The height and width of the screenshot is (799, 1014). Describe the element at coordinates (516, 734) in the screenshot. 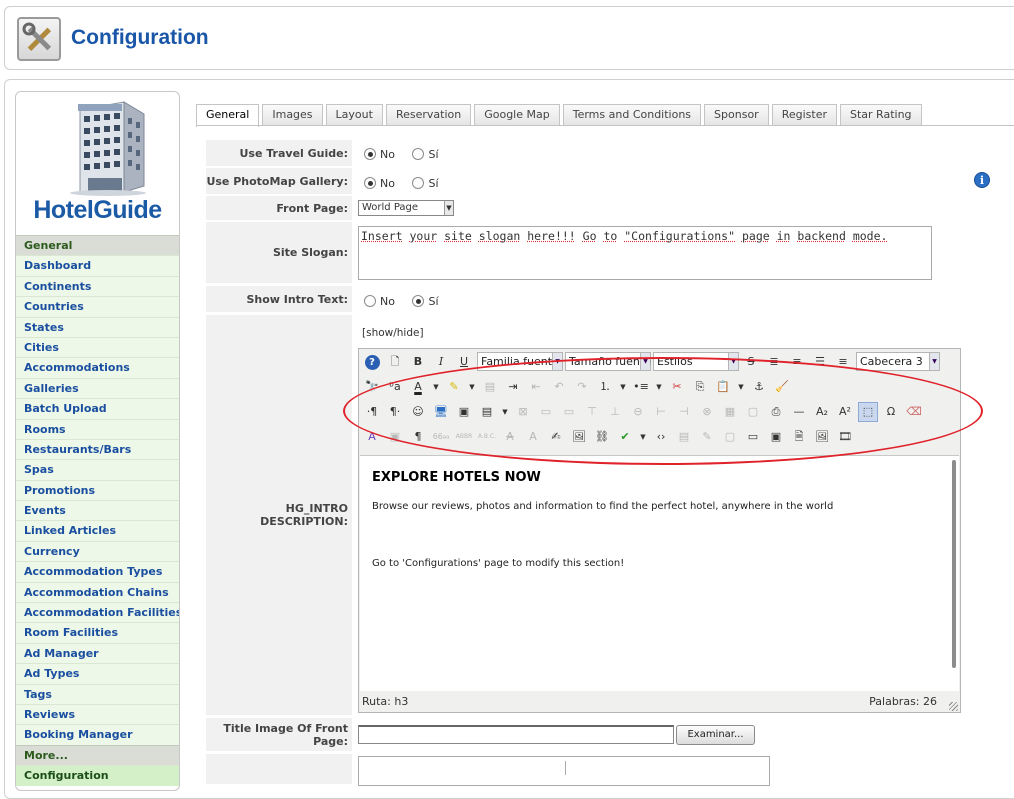

I see `title-image-file-input` at that location.